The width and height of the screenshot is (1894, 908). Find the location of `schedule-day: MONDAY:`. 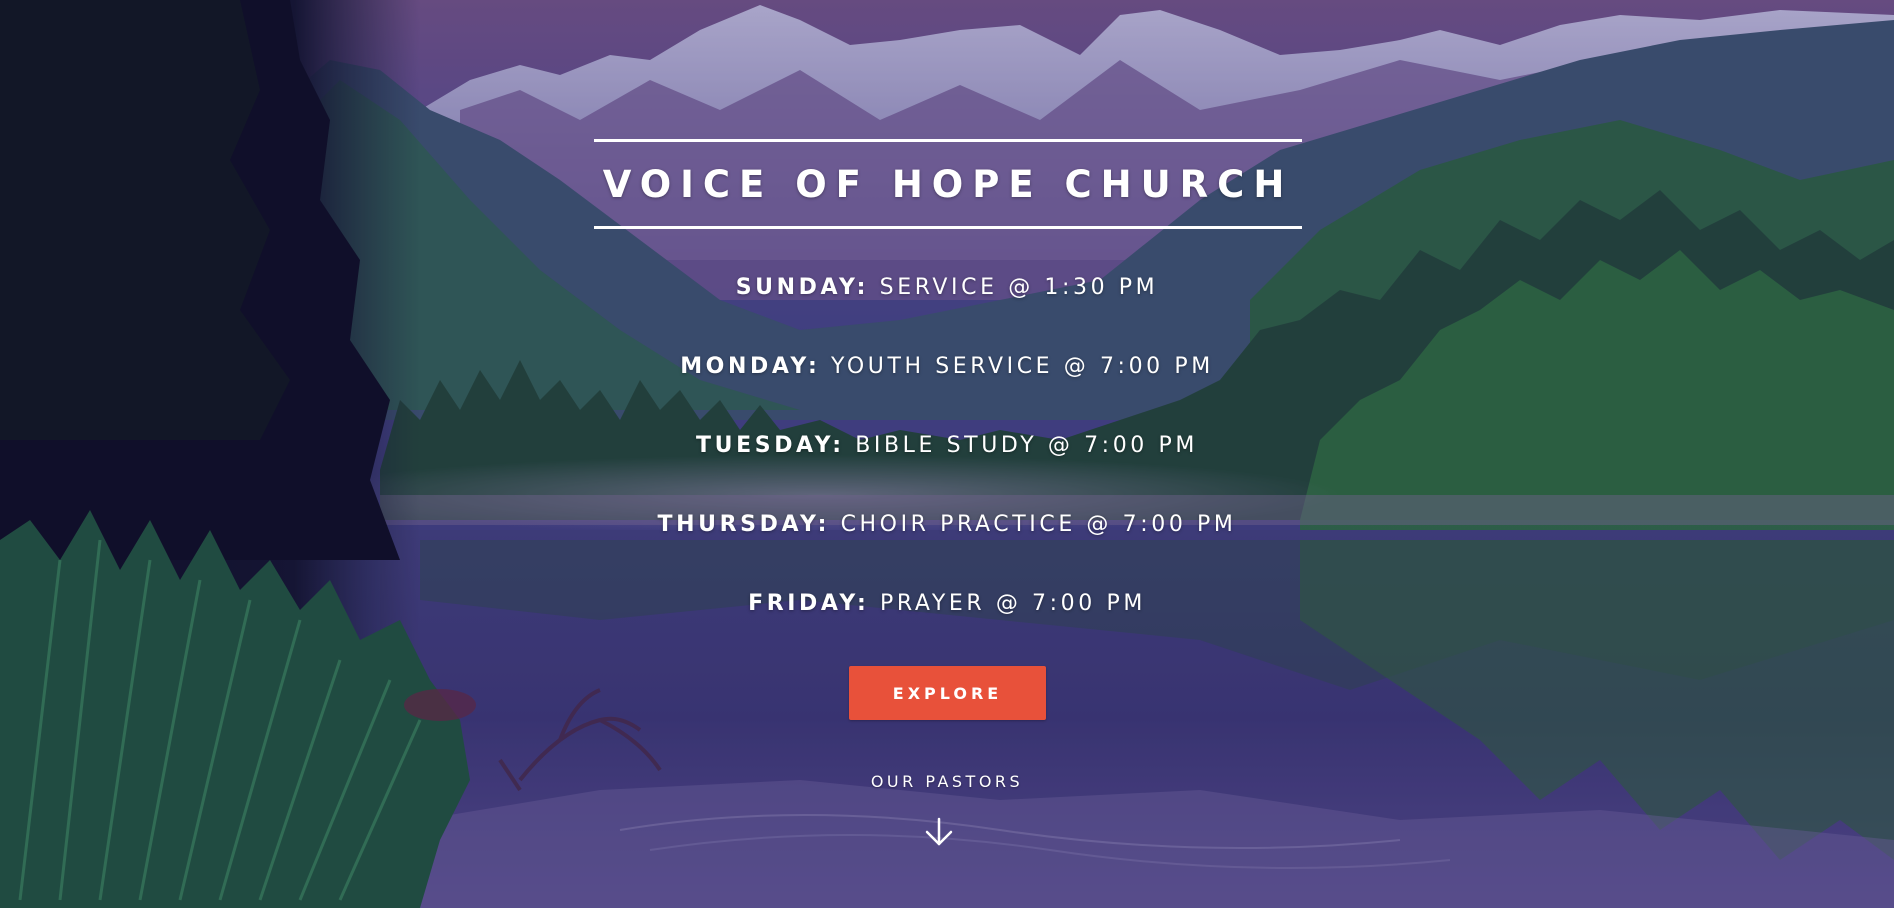

schedule-day: MONDAY: is located at coordinates (750, 366).